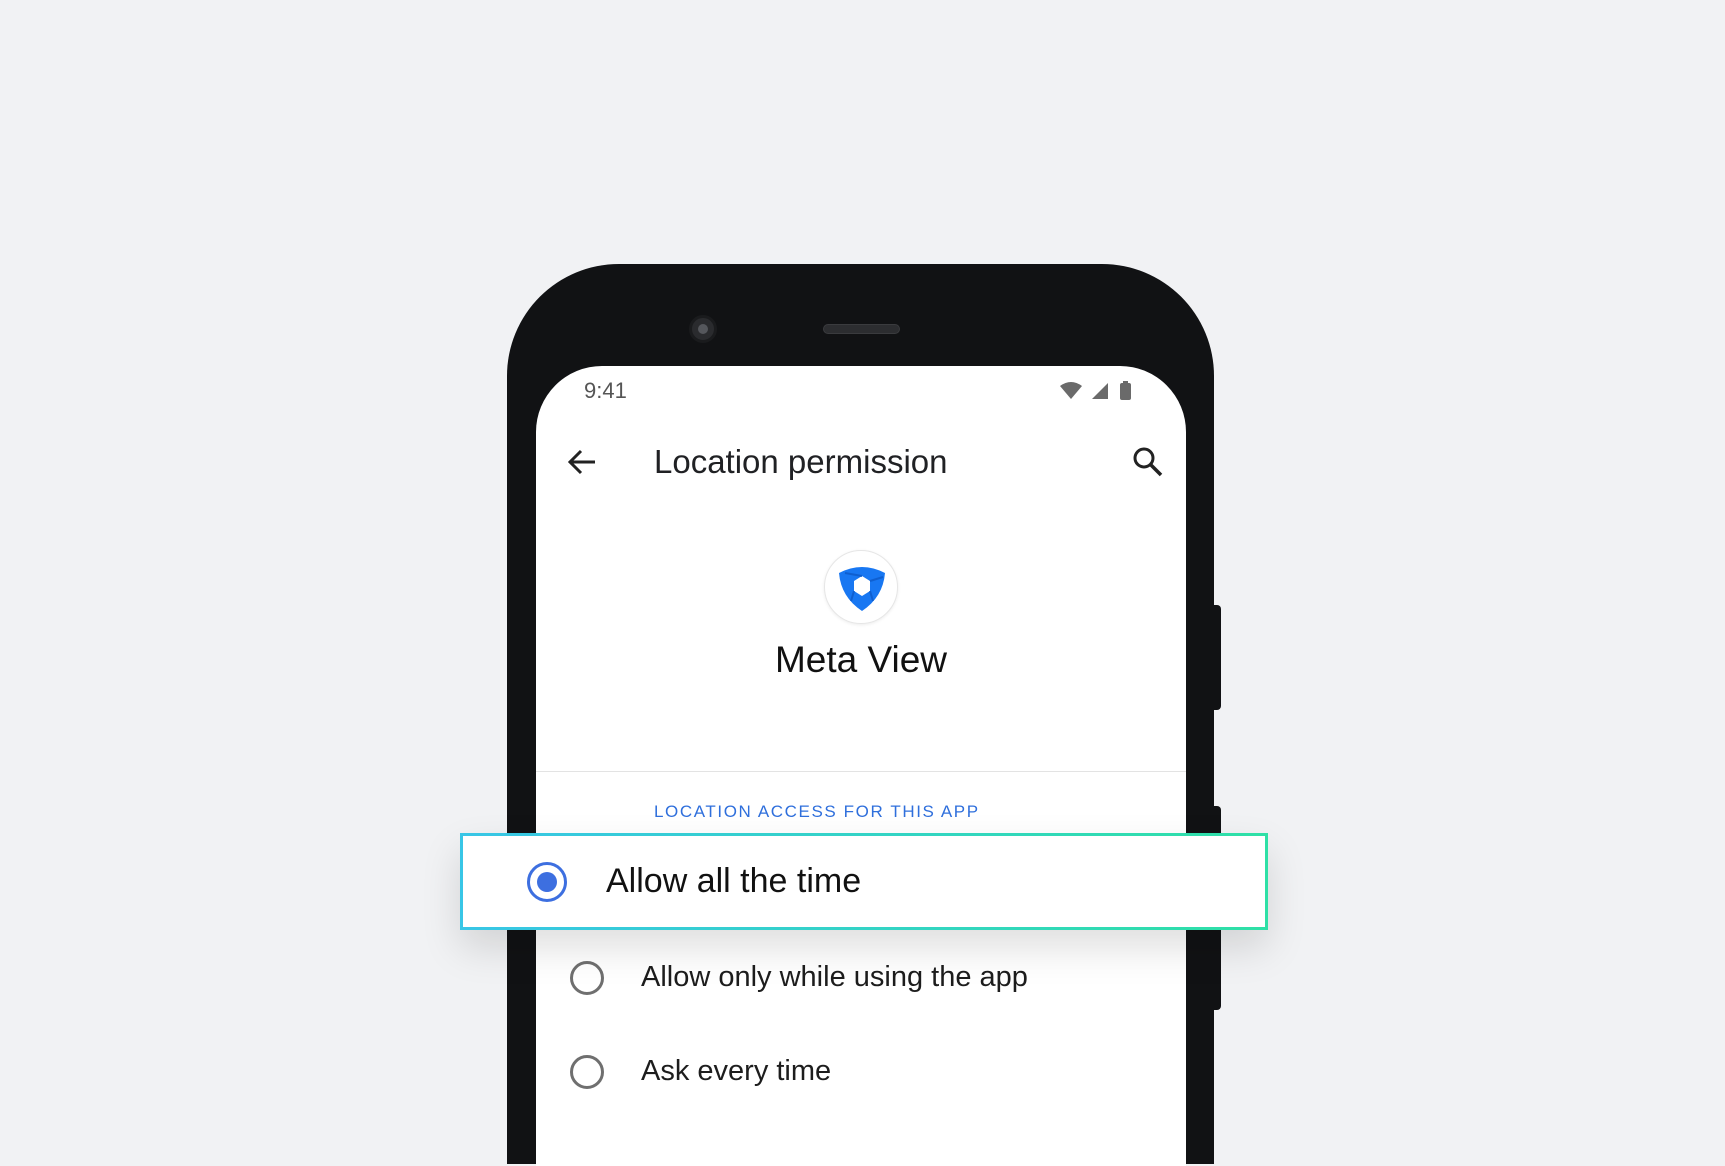 Image resolution: width=1725 pixels, height=1166 pixels. I want to click on meta-view-logo, so click(862, 589).